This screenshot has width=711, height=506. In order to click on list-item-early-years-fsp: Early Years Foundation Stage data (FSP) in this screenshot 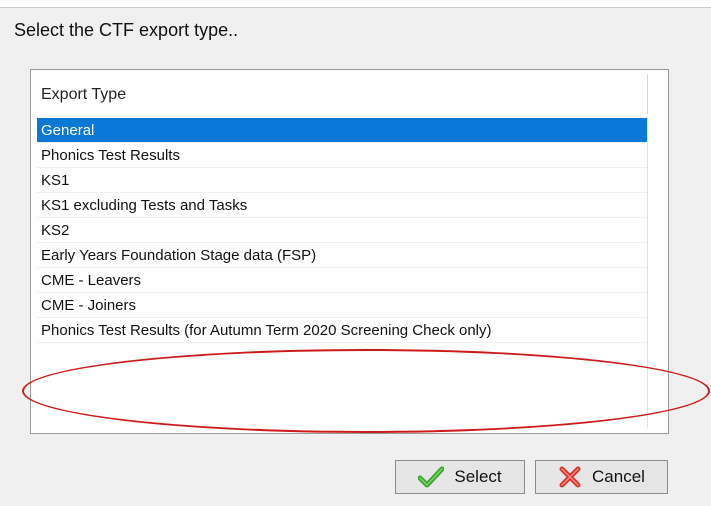, I will do `click(342, 255)`.